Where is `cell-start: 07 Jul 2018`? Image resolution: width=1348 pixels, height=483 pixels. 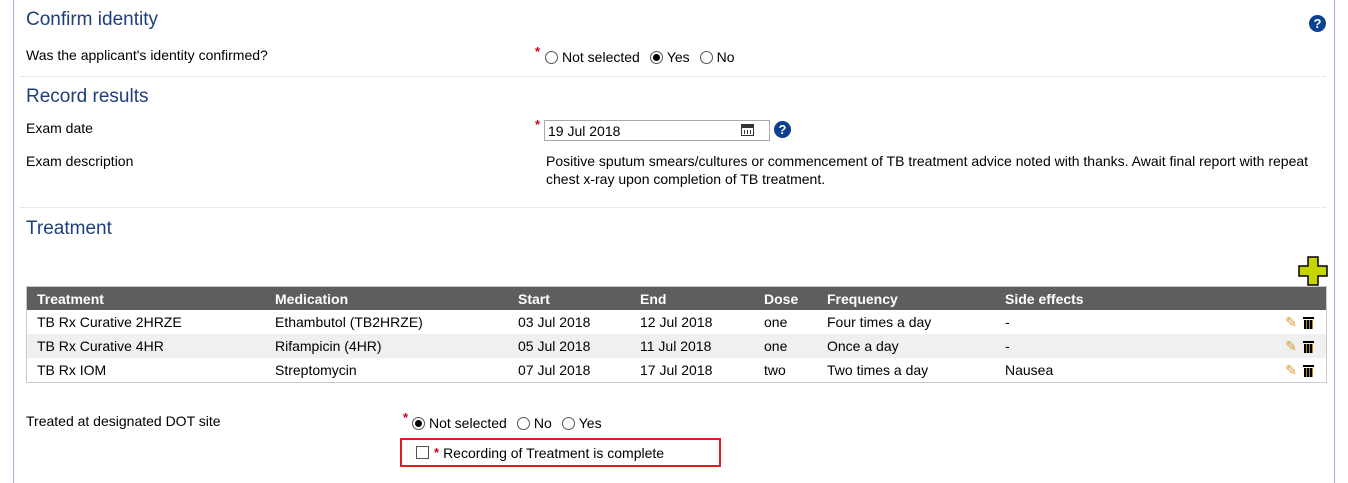 cell-start: 07 Jul 2018 is located at coordinates (554, 370).